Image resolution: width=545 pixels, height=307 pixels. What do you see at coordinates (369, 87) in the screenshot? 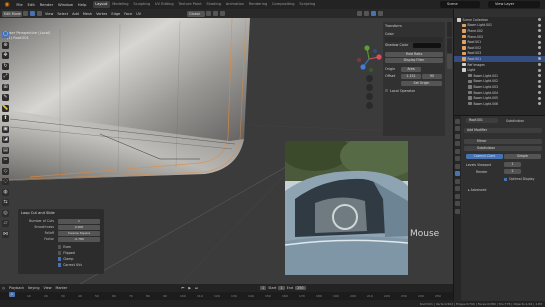
I see `pan-icon` at bounding box center [369, 87].